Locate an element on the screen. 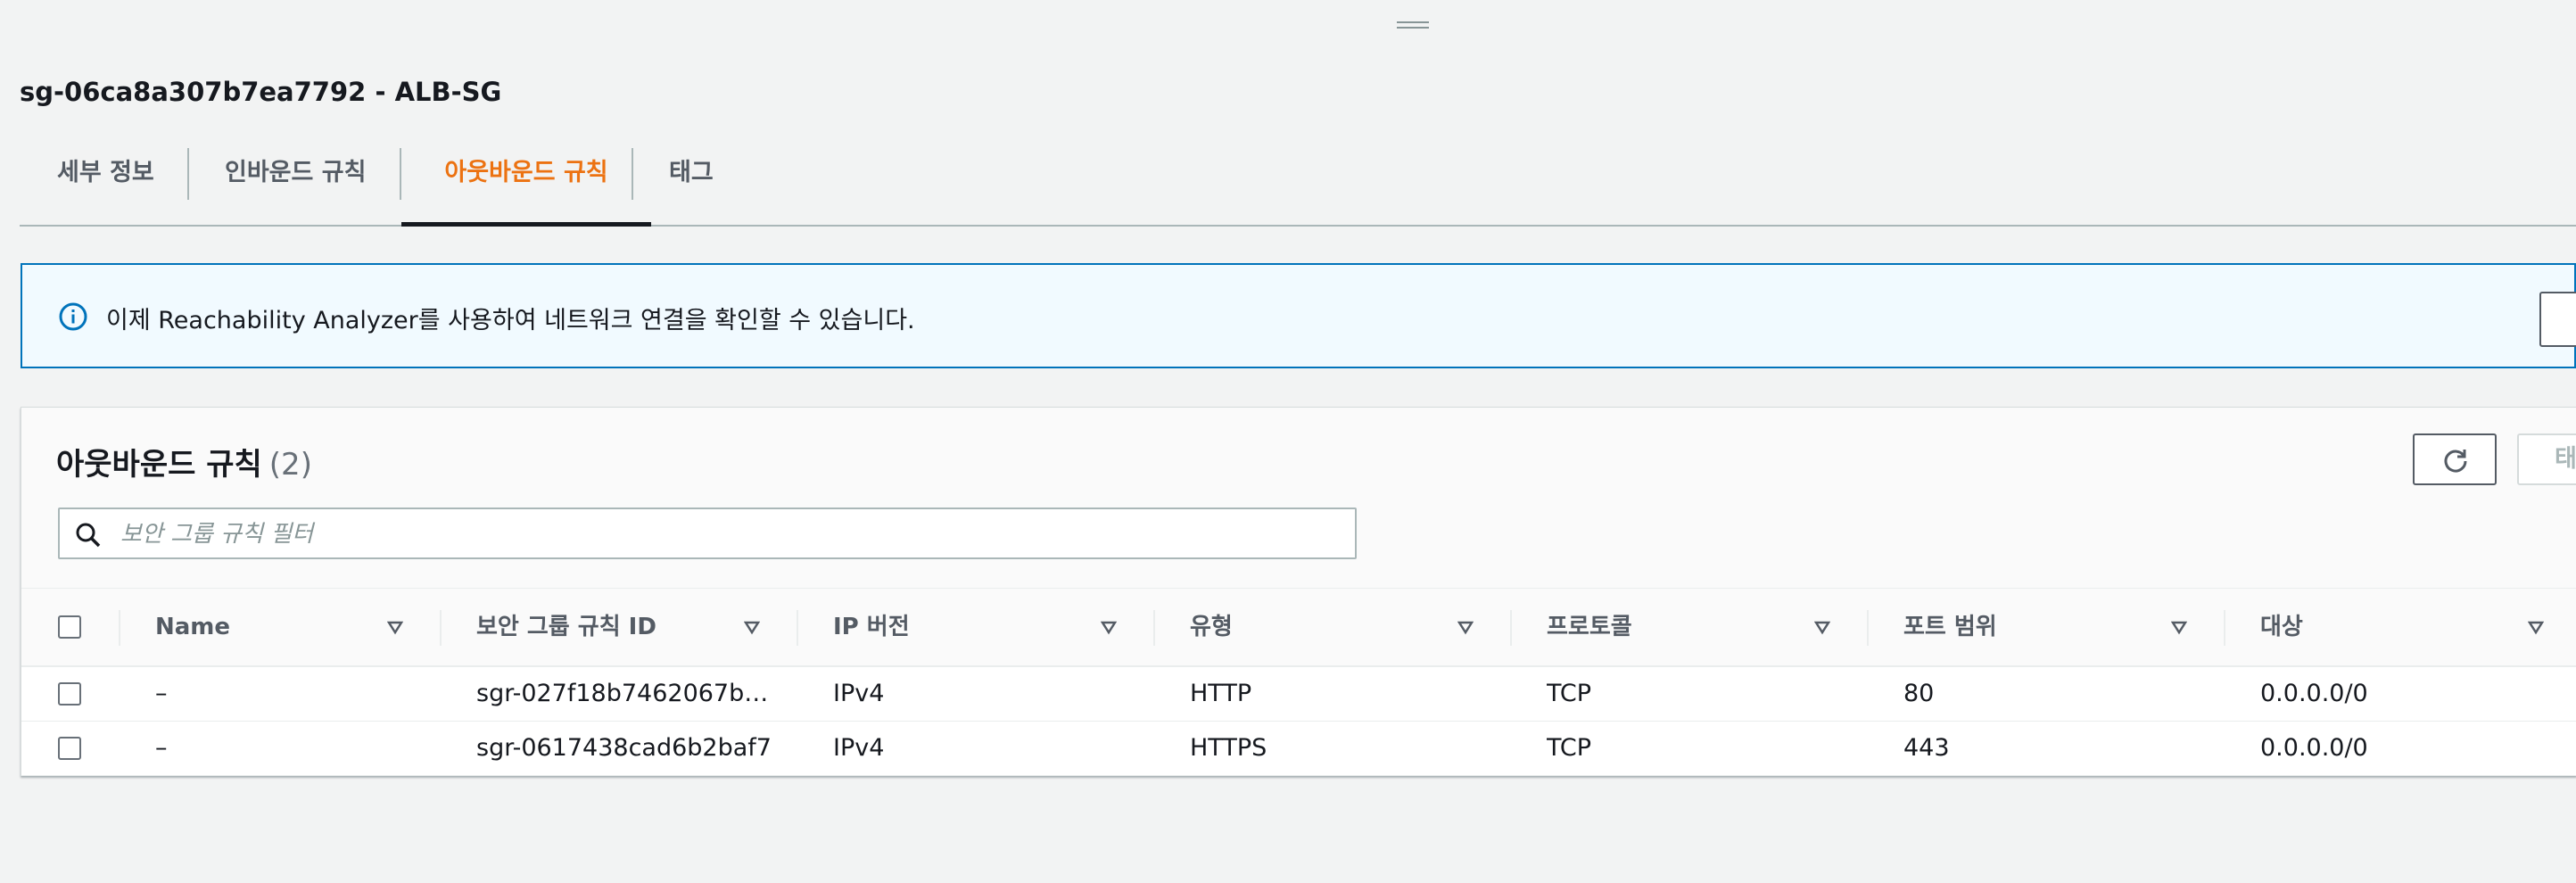 This screenshot has height=883, width=2576. panel-title: 아웃바운드 규칙 (2) is located at coordinates (184, 462).